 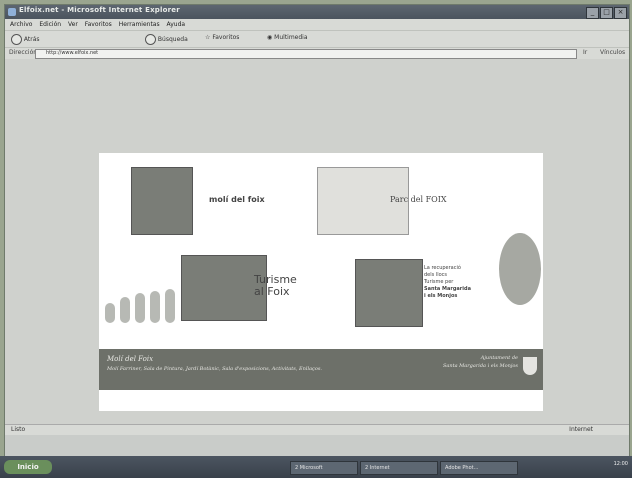 What do you see at coordinates (166, 39) in the screenshot?
I see `search-button: Búsqueda` at bounding box center [166, 39].